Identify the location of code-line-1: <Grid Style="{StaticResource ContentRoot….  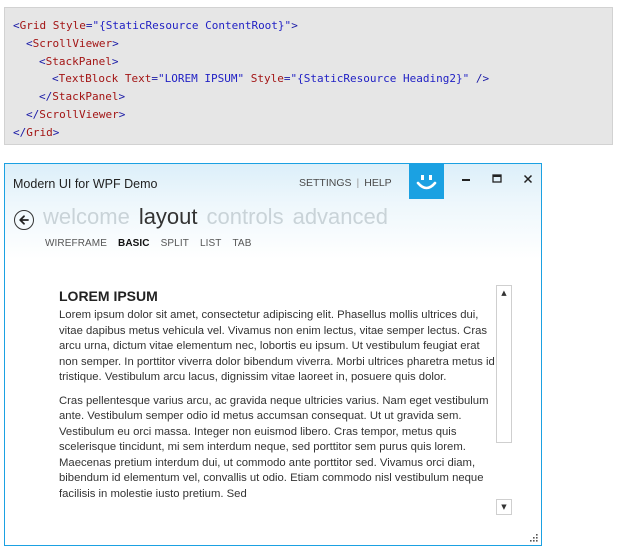
(155, 25).